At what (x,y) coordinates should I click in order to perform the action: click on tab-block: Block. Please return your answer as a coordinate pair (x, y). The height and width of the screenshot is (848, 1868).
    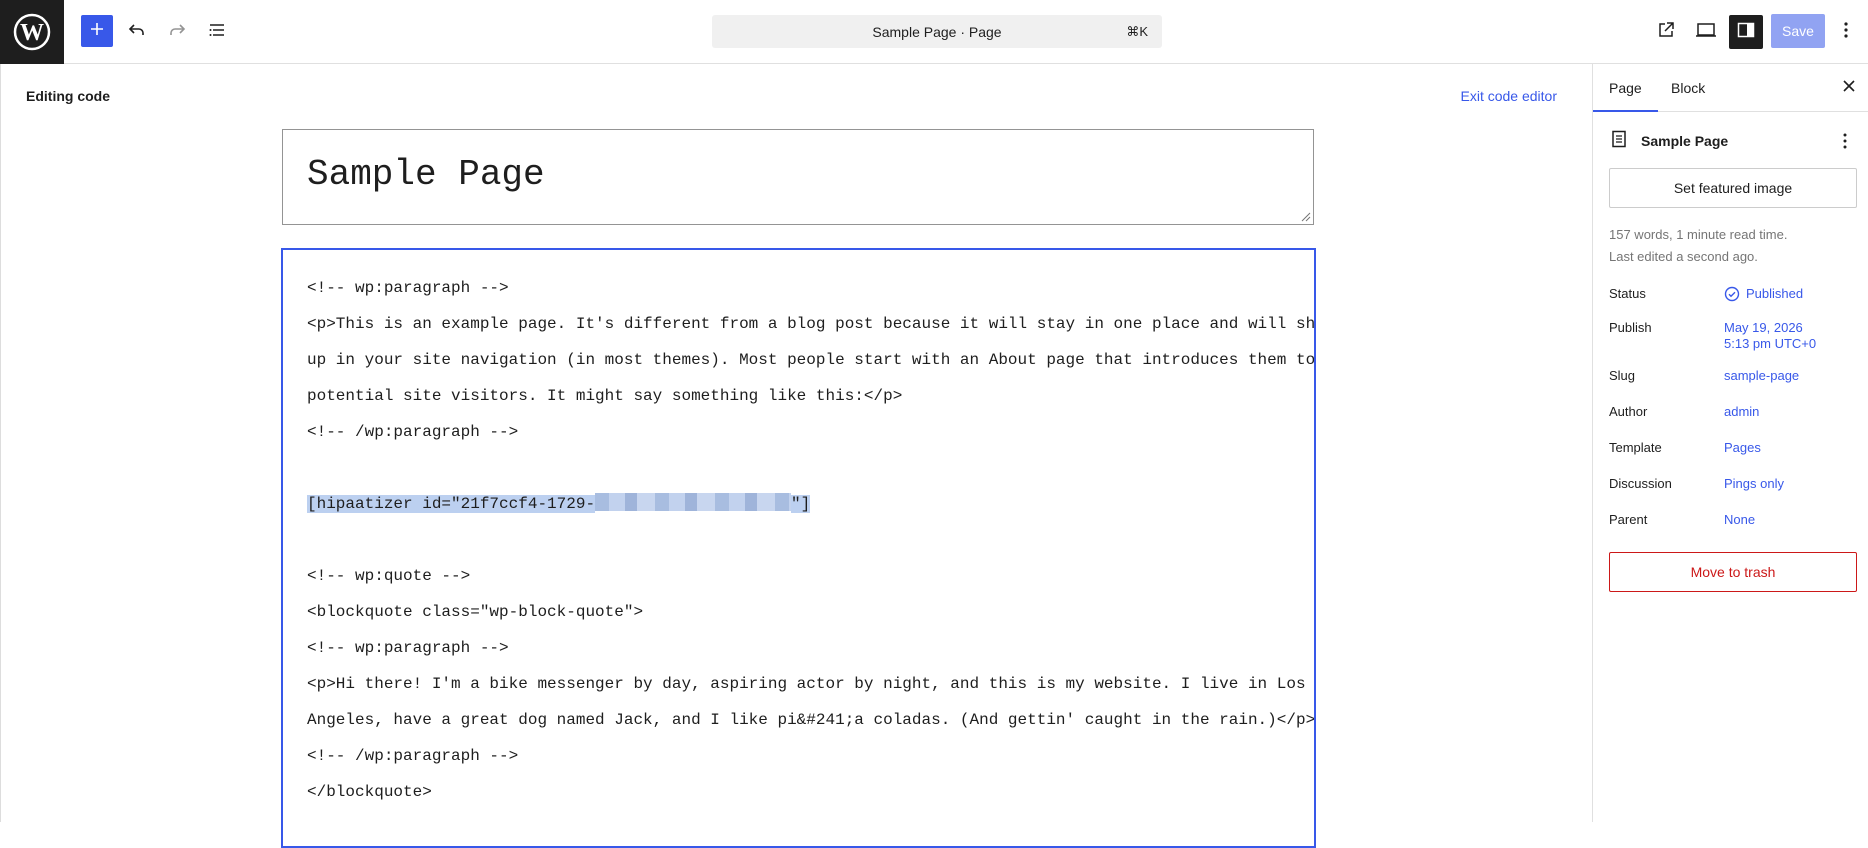
    Looking at the image, I should click on (1688, 88).